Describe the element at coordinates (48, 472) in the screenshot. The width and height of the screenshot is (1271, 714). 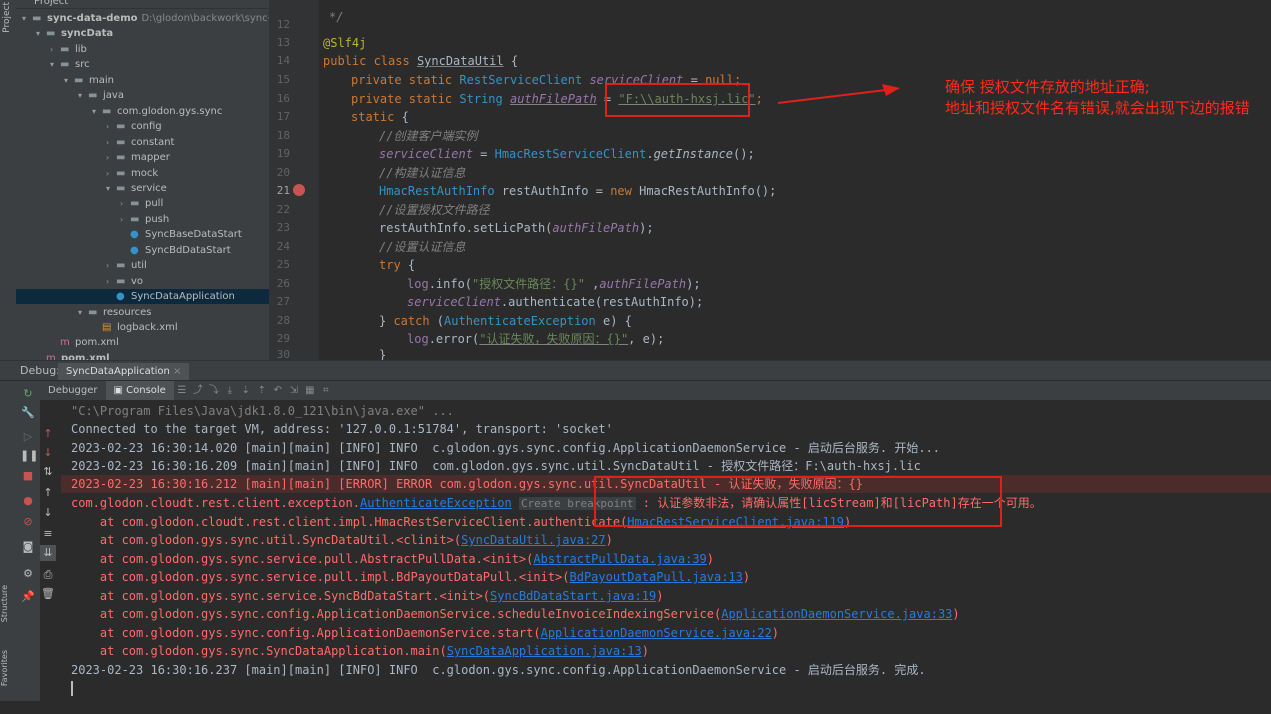
I see `sort-icon: ⇅` at that location.